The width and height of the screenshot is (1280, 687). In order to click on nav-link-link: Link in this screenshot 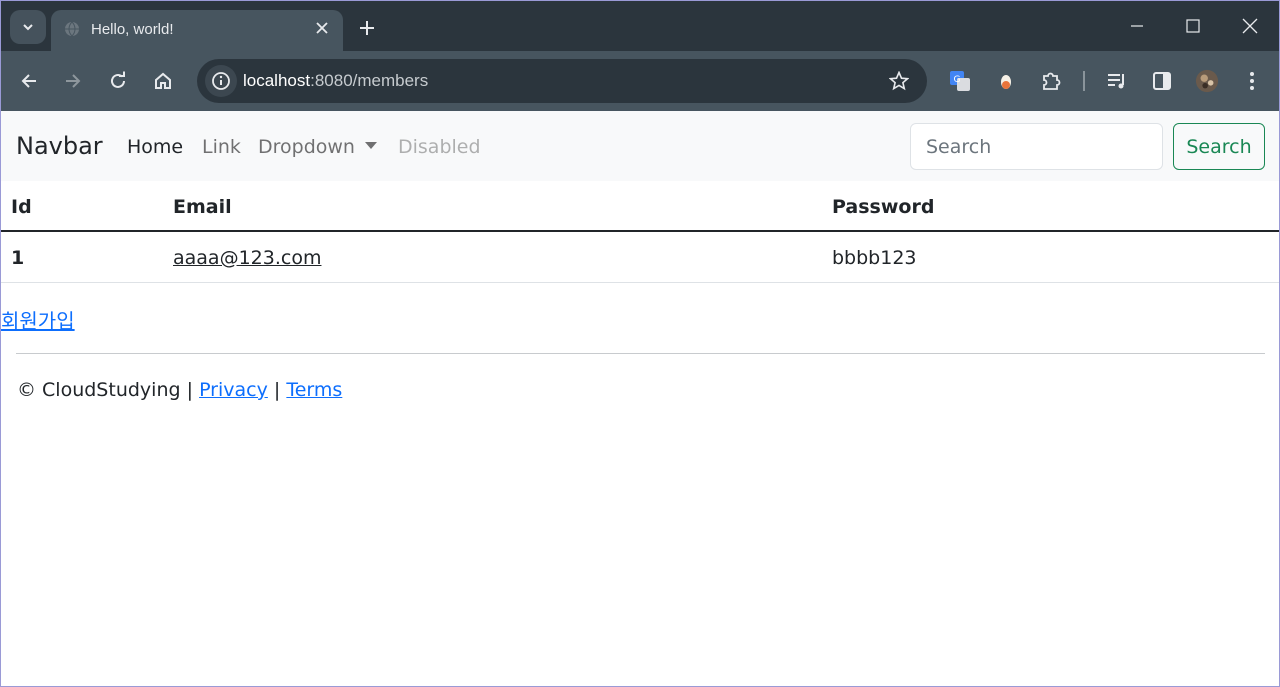, I will do `click(221, 147)`.